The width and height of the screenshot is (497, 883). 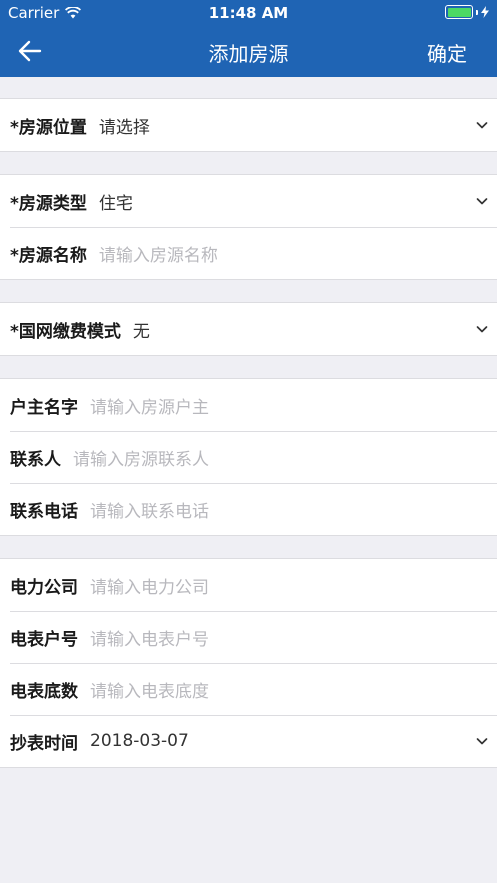 I want to click on header: Carrier 11:48 AM 添加房源 确定, so click(x=248, y=38).